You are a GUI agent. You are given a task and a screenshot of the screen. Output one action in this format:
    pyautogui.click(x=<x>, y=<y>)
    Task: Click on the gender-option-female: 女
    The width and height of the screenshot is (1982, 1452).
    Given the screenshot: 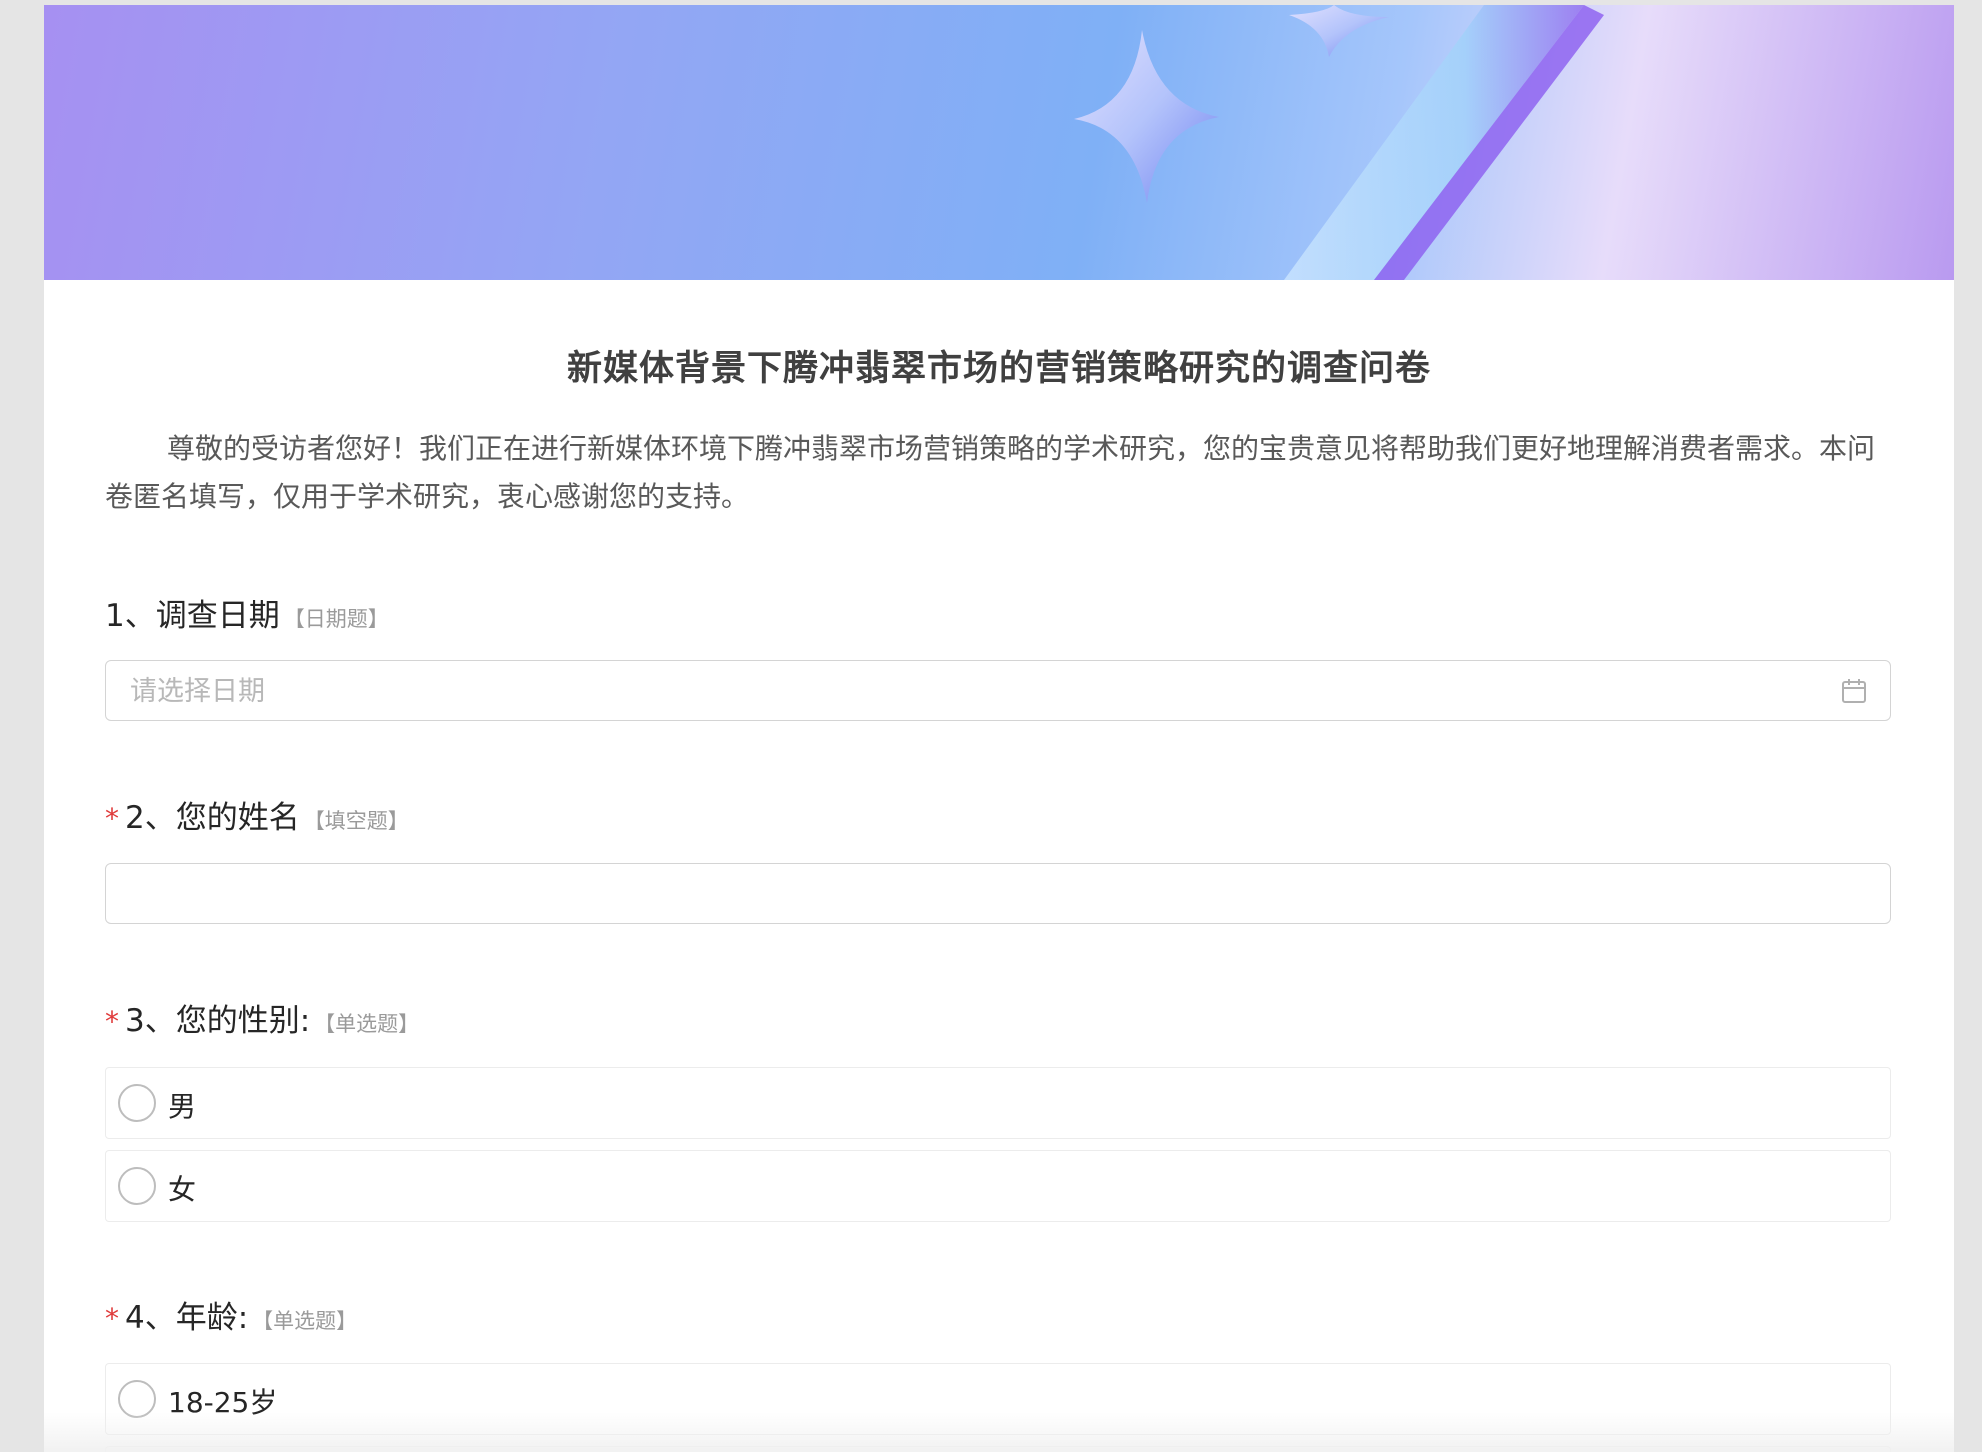 What is the action you would take?
    pyautogui.click(x=998, y=1186)
    